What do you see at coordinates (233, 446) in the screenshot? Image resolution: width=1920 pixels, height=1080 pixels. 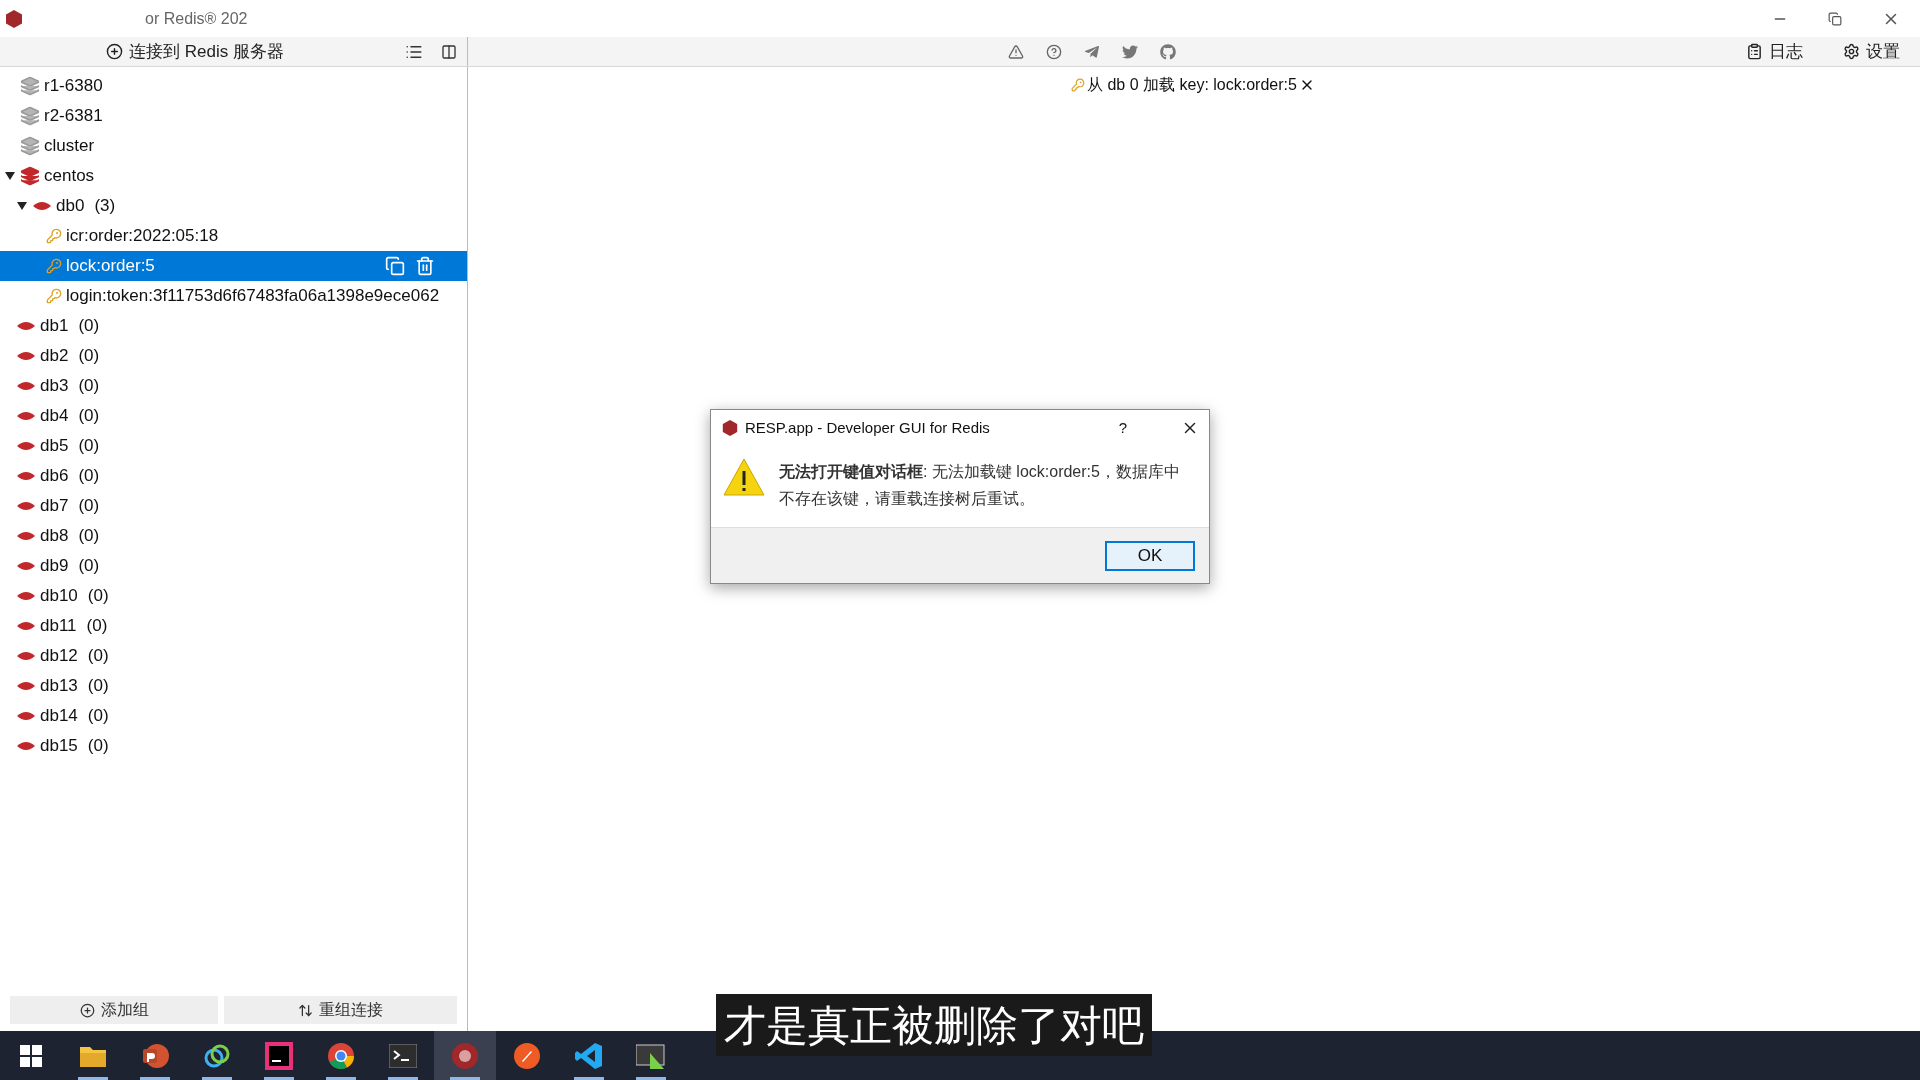 I see `database-item: db5 (0)` at bounding box center [233, 446].